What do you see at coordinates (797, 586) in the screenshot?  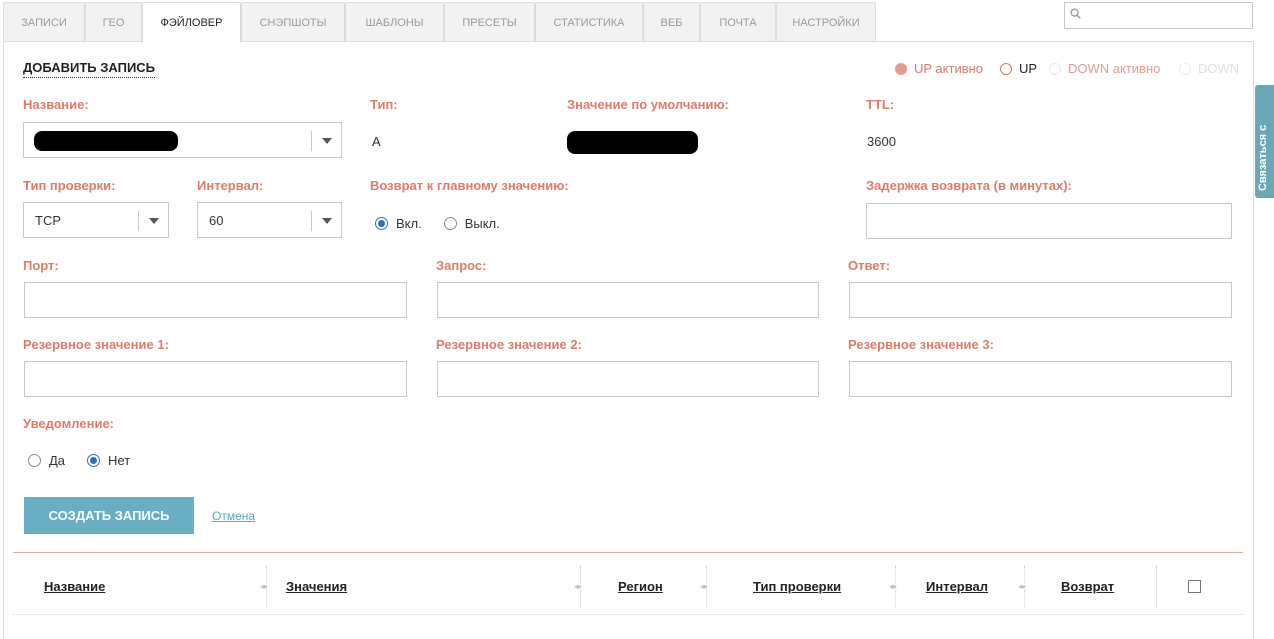 I see `th-check-type: Тип проверки` at bounding box center [797, 586].